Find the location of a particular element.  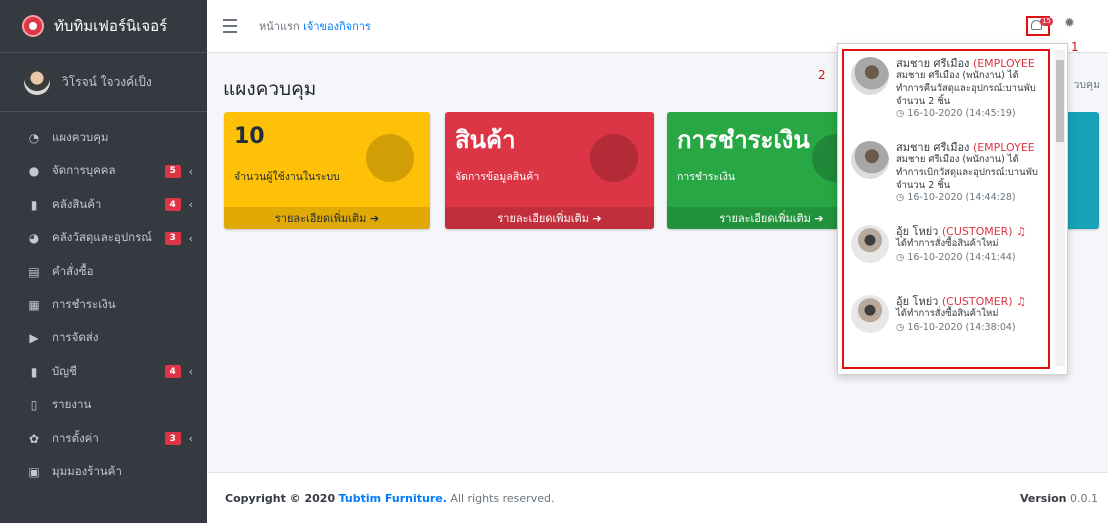

sidebar-item-materials: ◕ คลังวัสดุและอุปกรณ์ 3 ‹ is located at coordinates (103, 238).